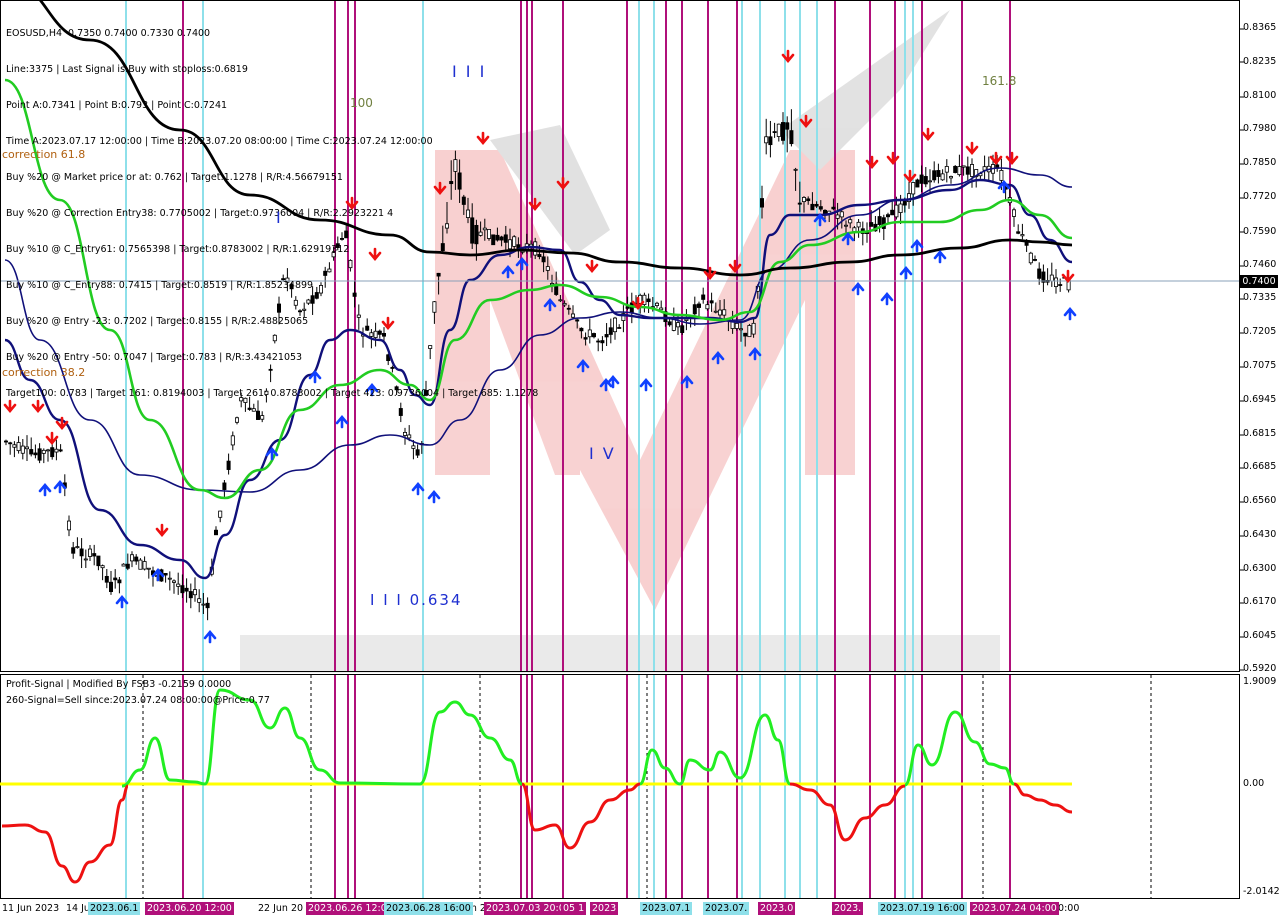  Describe the element at coordinates (1260, 466) in the screenshot. I see `price-tick: 0.6685` at that location.